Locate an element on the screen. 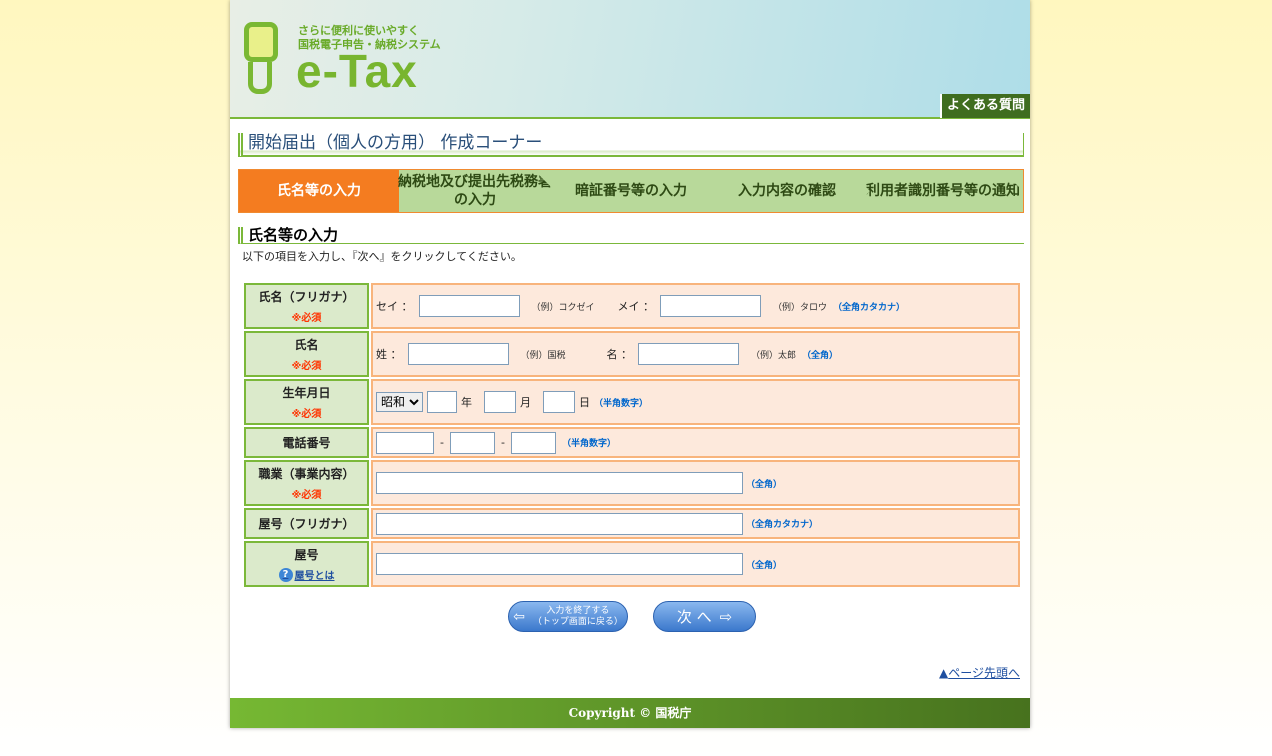 This screenshot has height=756, width=1272. row-name: 氏名 ※必須 姓 ： （例）国税 名 ： （例）太郎 （全角） is located at coordinates (632, 354).